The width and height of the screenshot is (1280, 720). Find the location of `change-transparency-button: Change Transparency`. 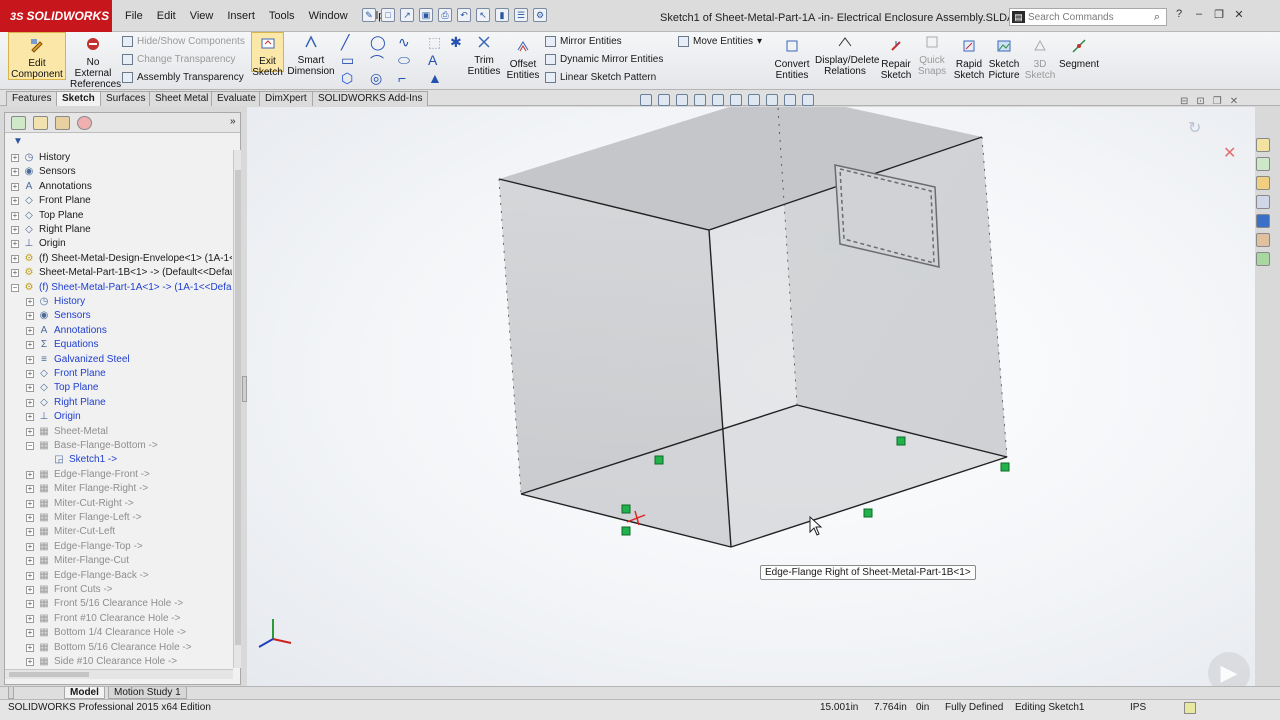

change-transparency-button: Change Transparency is located at coordinates (178, 59).